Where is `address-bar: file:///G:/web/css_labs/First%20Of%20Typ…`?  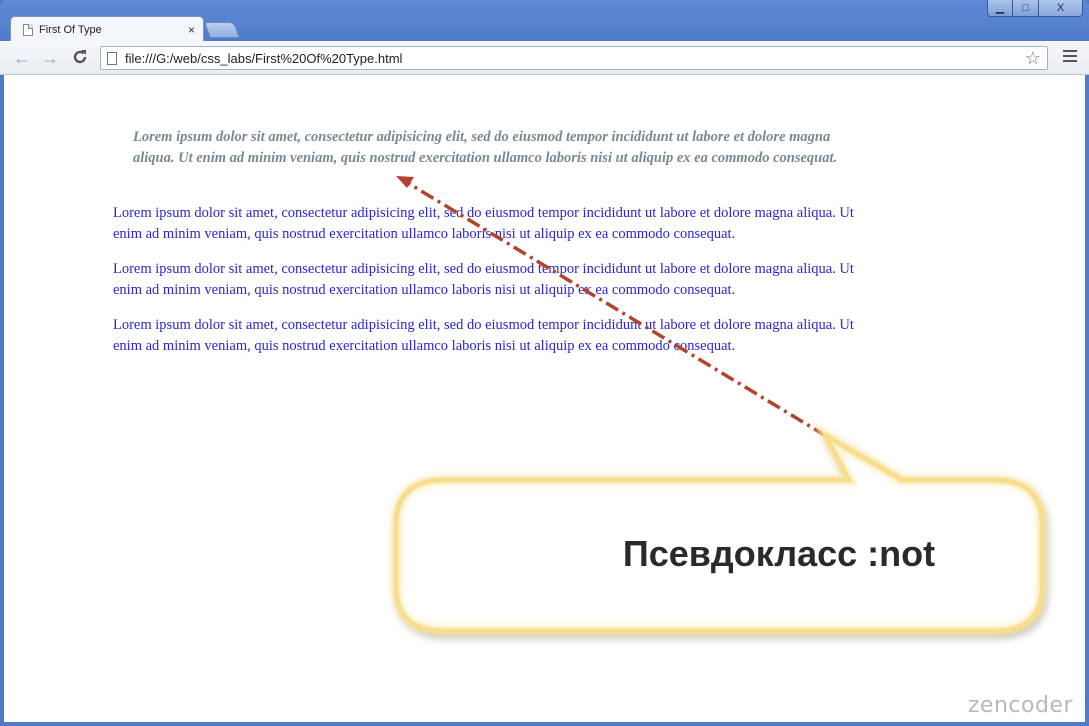 address-bar: file:///G:/web/css_labs/First%20Of%20Typ… is located at coordinates (574, 58).